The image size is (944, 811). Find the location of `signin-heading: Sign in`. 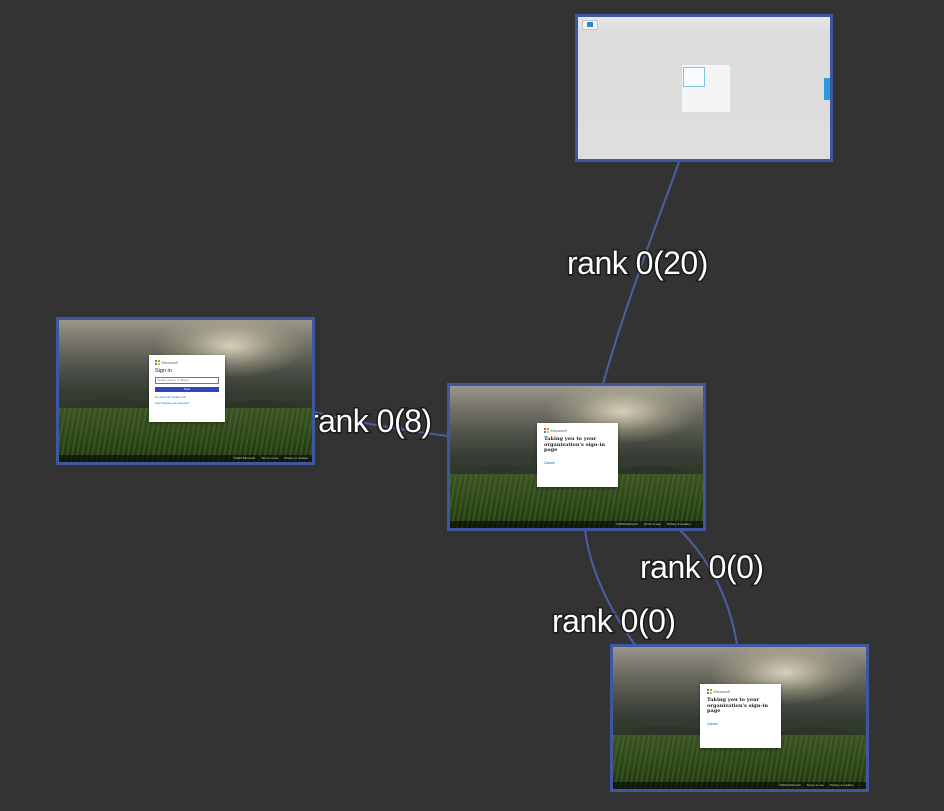

signin-heading: Sign in is located at coordinates (163, 371).